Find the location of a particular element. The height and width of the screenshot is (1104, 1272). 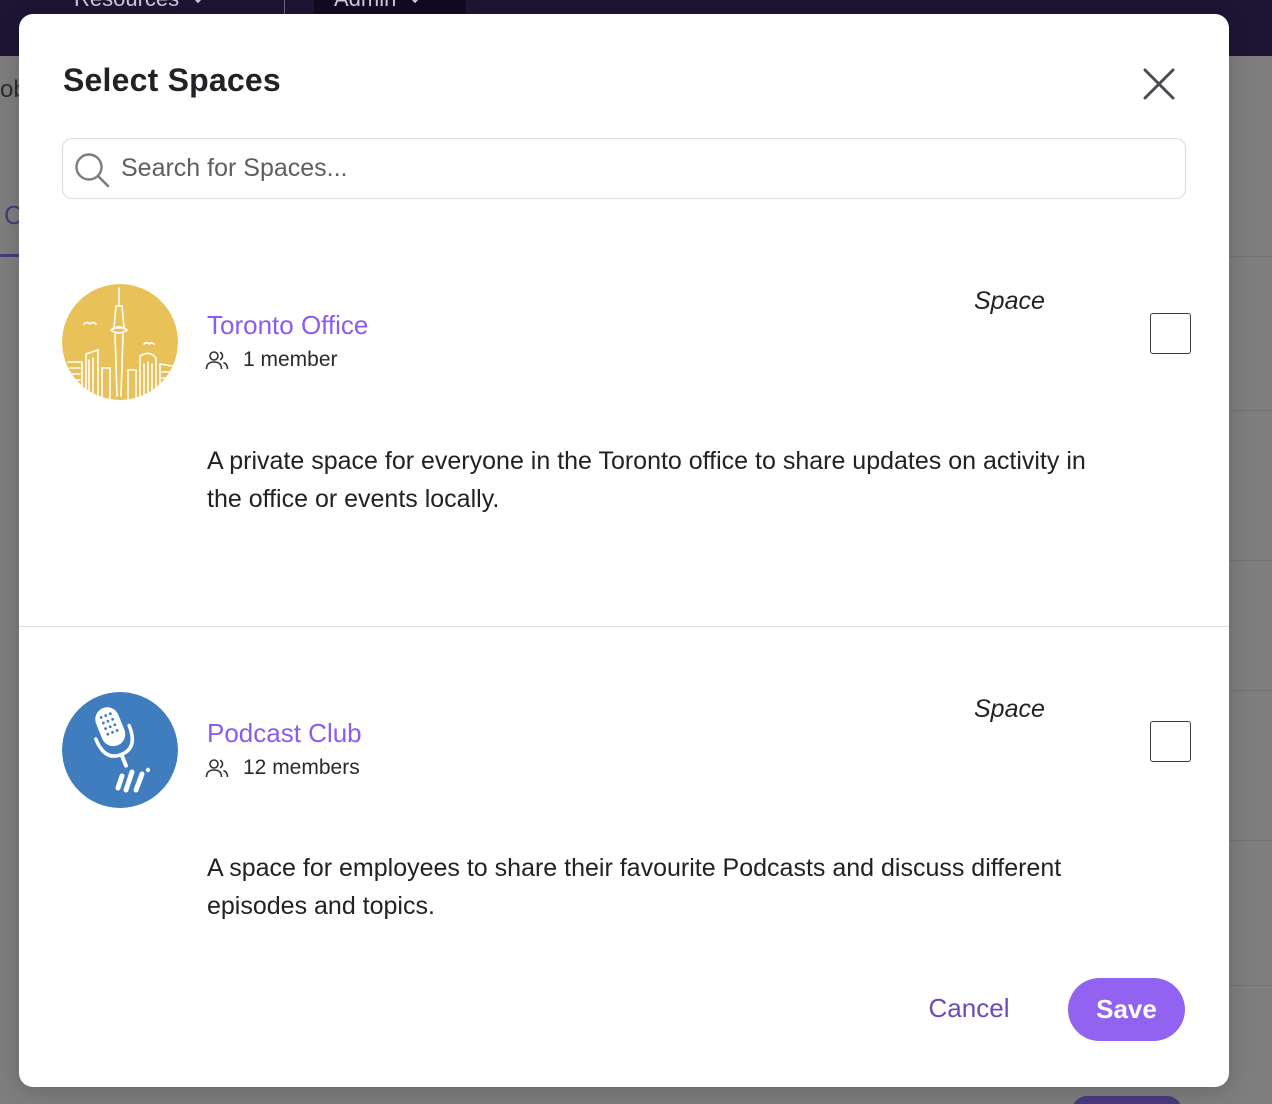

nav-item-label: Resources is located at coordinates (126, 6).